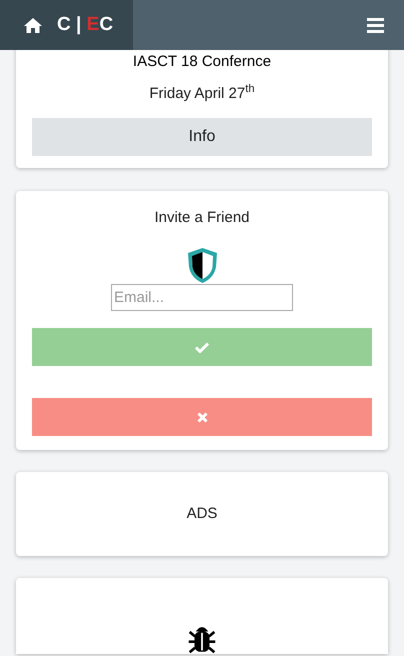 The image size is (404, 656). Describe the element at coordinates (202, 218) in the screenshot. I see `invite-title: Invite a Friend` at that location.